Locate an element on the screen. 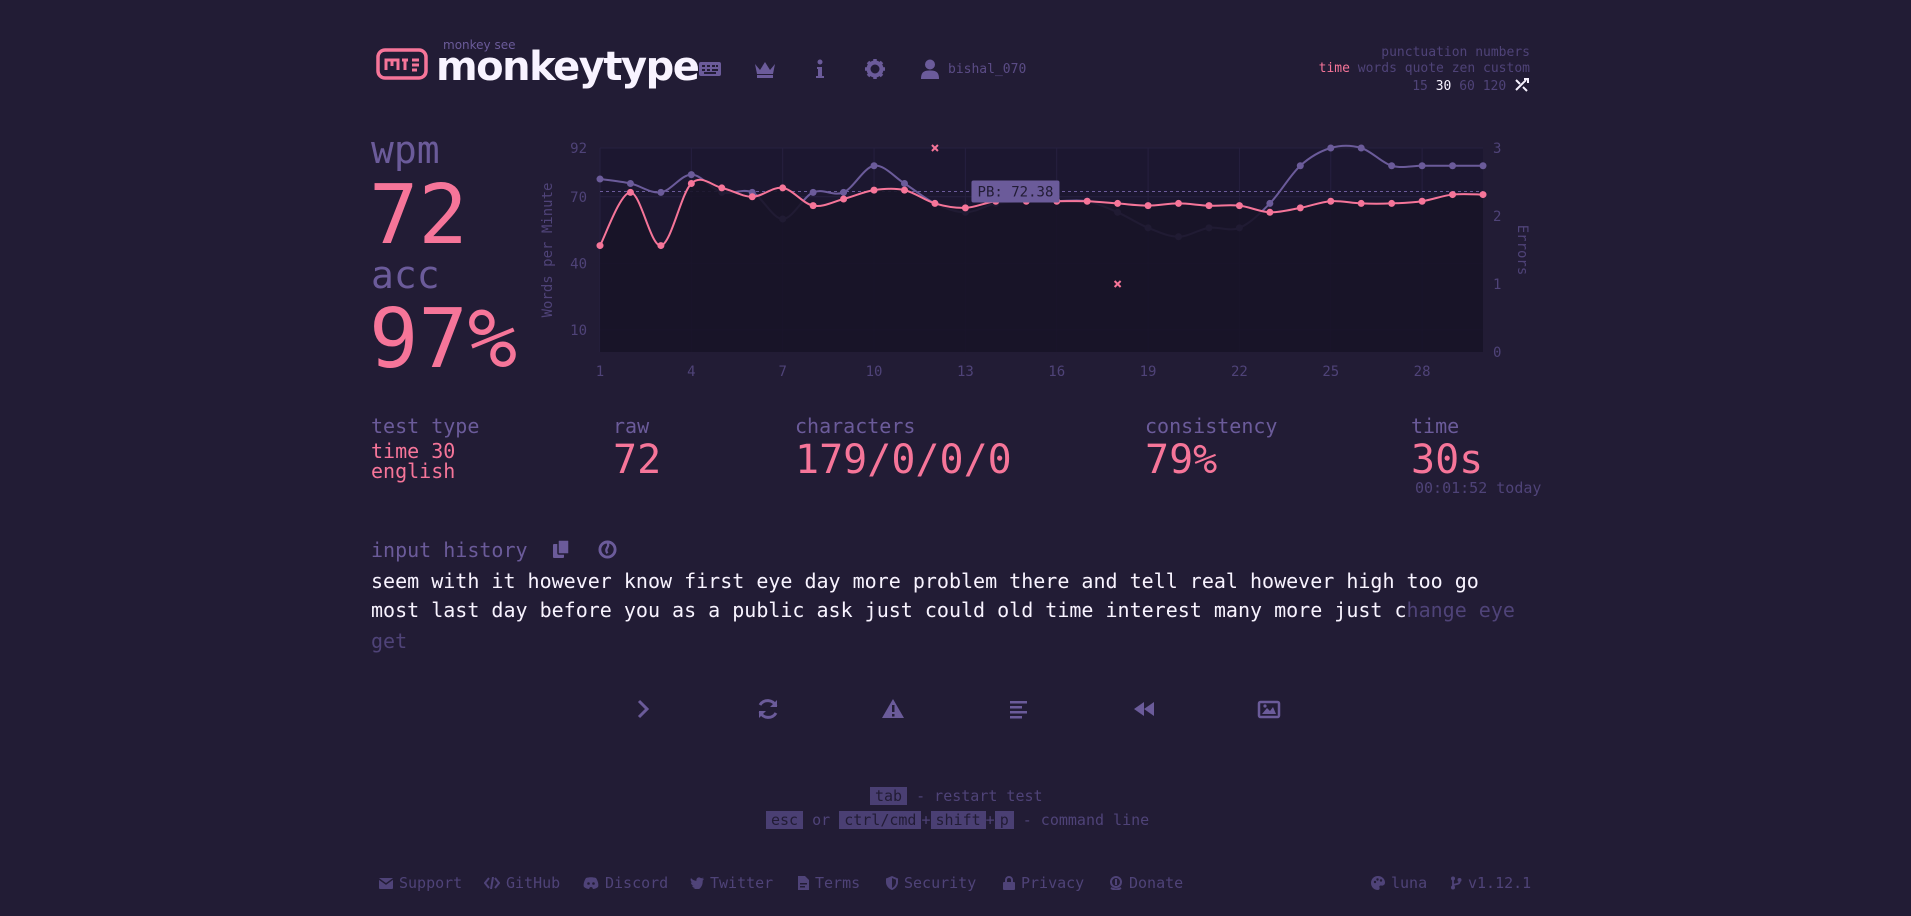  footer-theme: luna is located at coordinates (1399, 883).